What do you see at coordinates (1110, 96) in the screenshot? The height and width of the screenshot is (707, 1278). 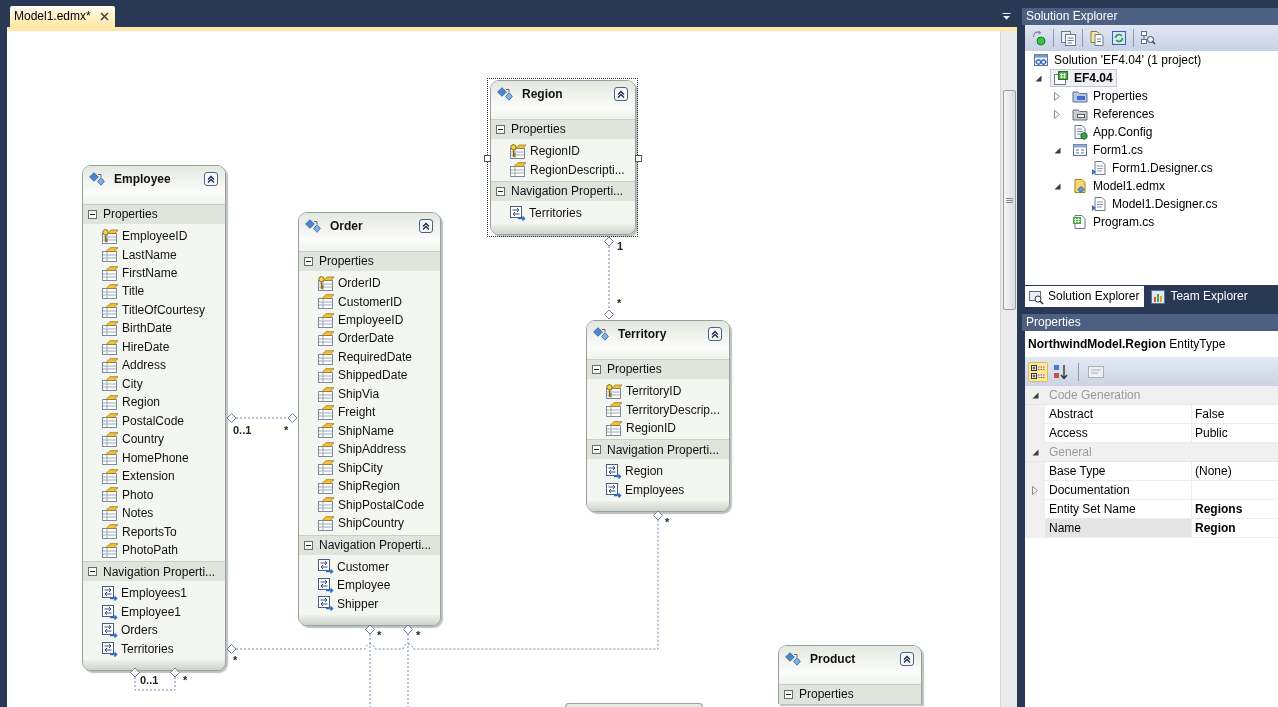 I see `tree-item: Properties` at bounding box center [1110, 96].